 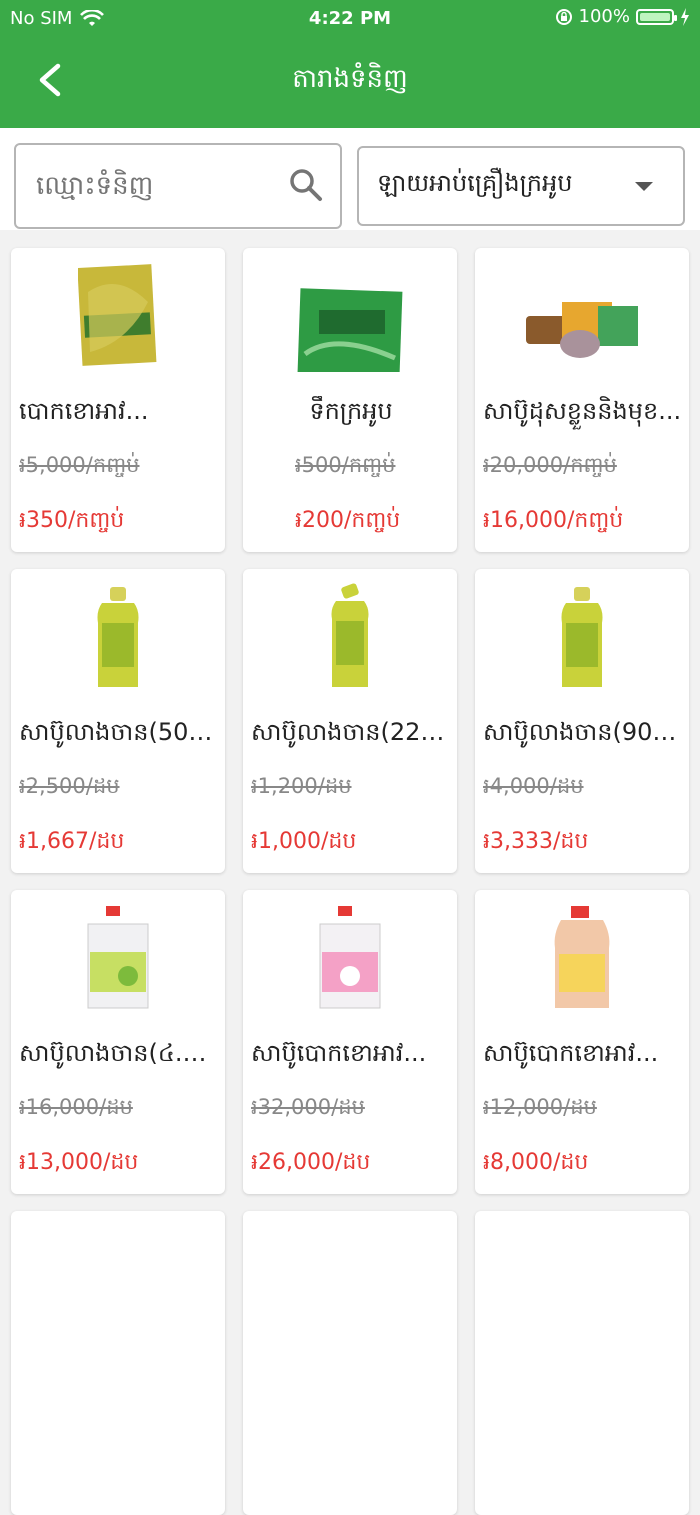 I want to click on nav-bar: តារាងទំនិញ, so click(x=350, y=80).